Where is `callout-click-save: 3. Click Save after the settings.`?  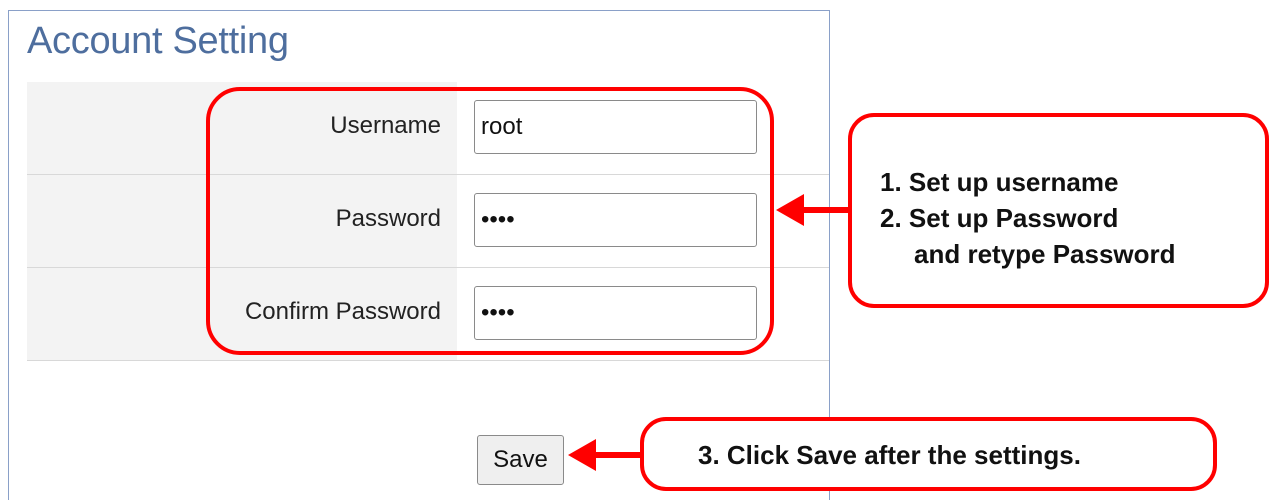 callout-click-save: 3. Click Save after the settings. is located at coordinates (928, 454).